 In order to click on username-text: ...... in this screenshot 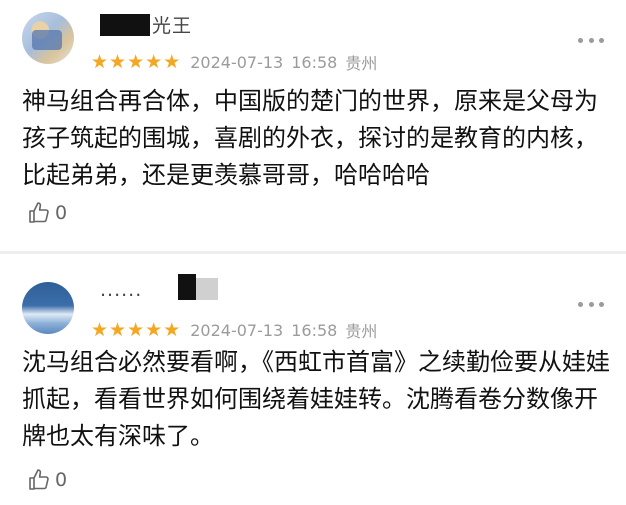, I will do `click(121, 290)`.